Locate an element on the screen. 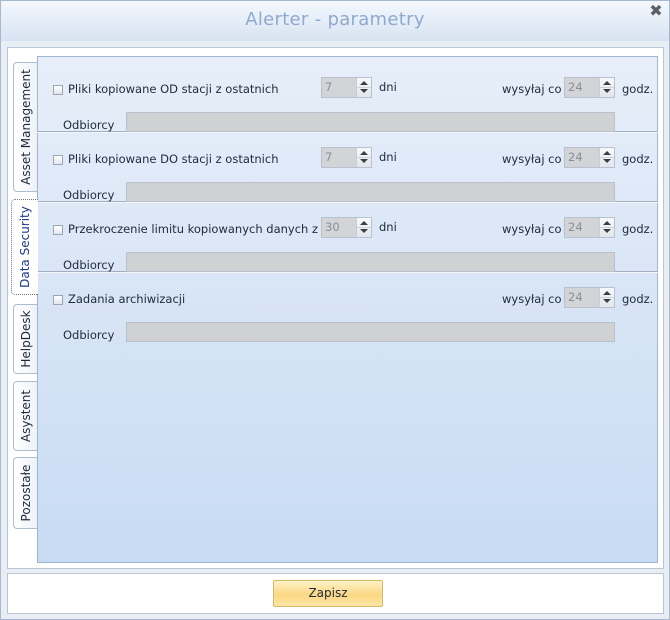 The width and height of the screenshot is (670, 620). tab-asset-management: Asset Management is located at coordinates (25, 127).